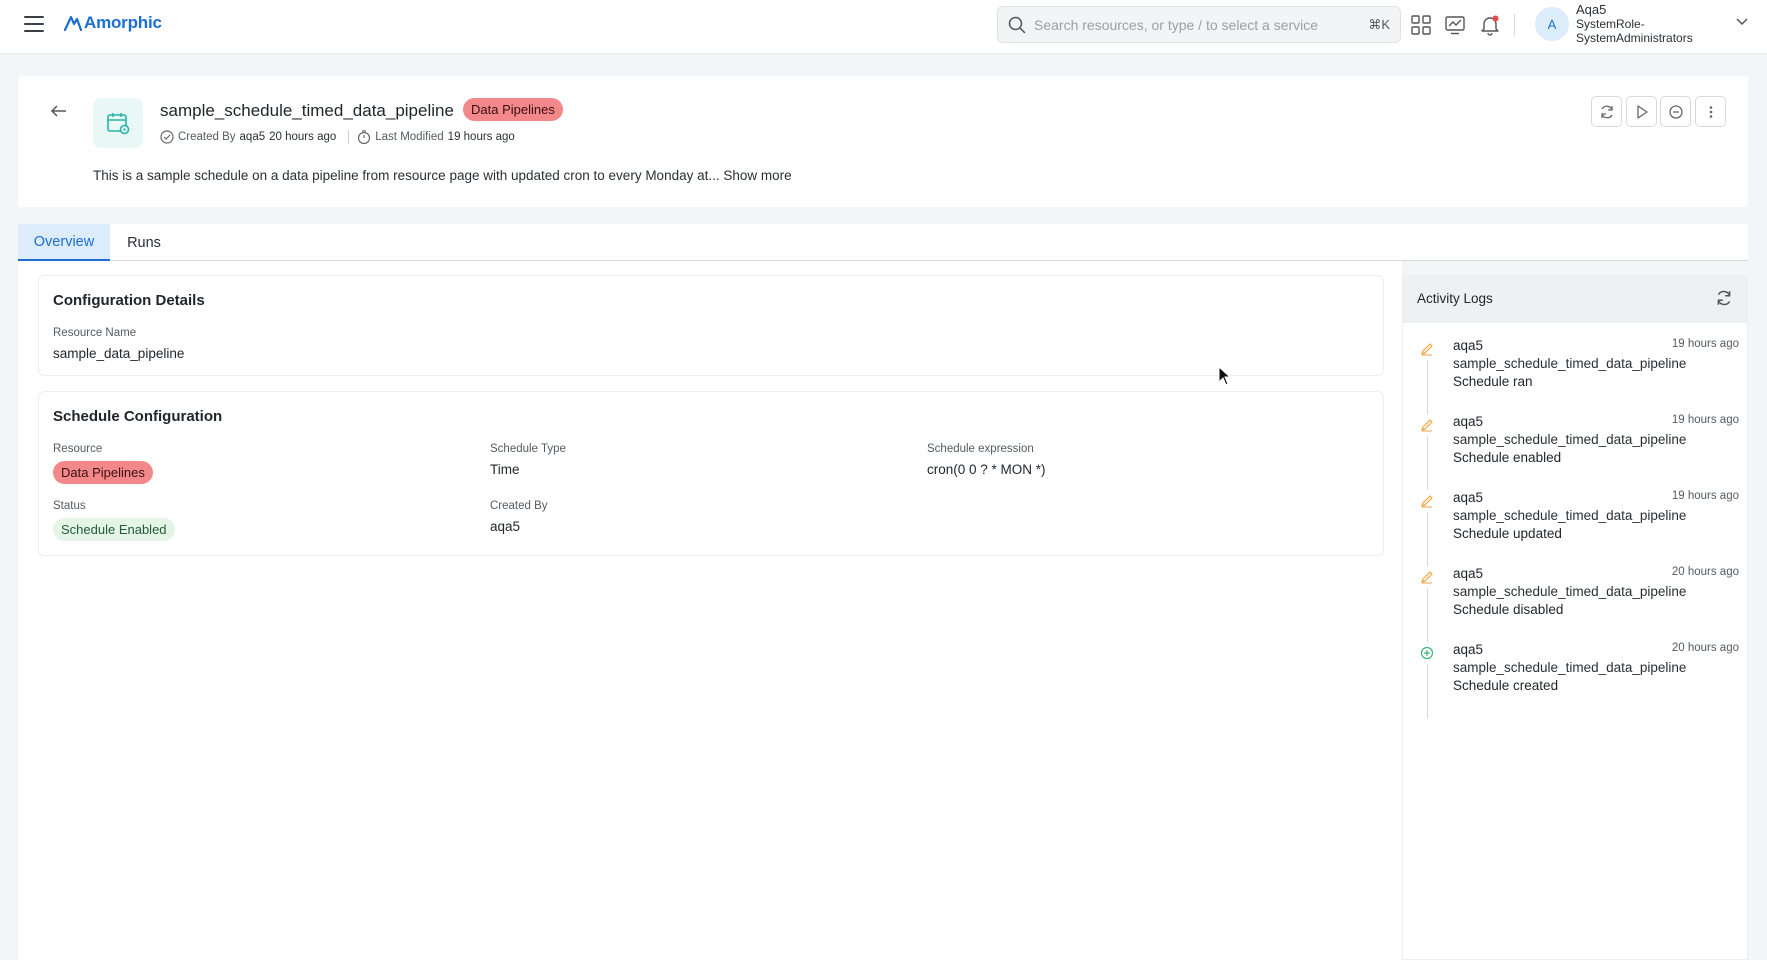 This screenshot has height=960, width=1767. I want to click on status-label: Status, so click(69, 506).